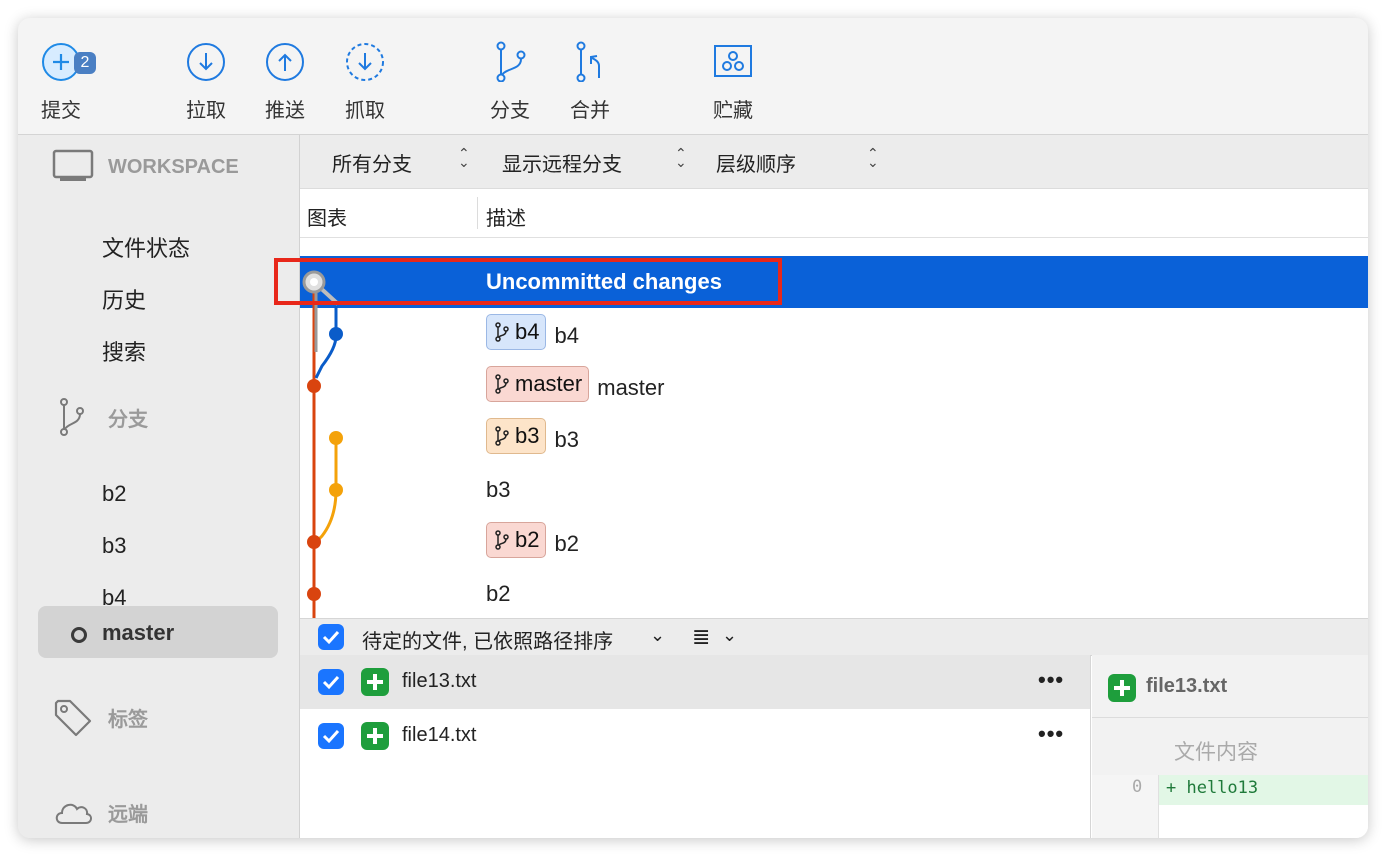 The width and height of the screenshot is (1386, 856). Describe the element at coordinates (314, 386) in the screenshot. I see `commit-node-master` at that location.